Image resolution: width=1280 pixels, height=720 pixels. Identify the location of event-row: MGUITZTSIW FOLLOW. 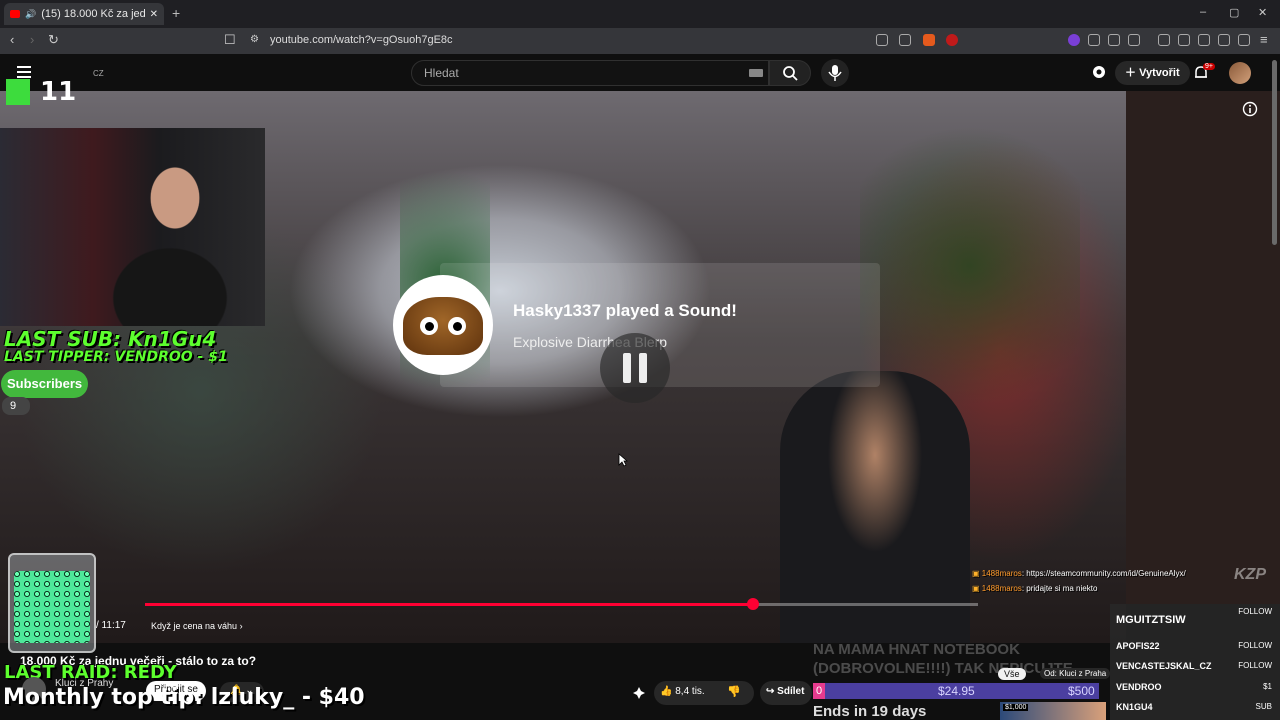
(1196, 616).